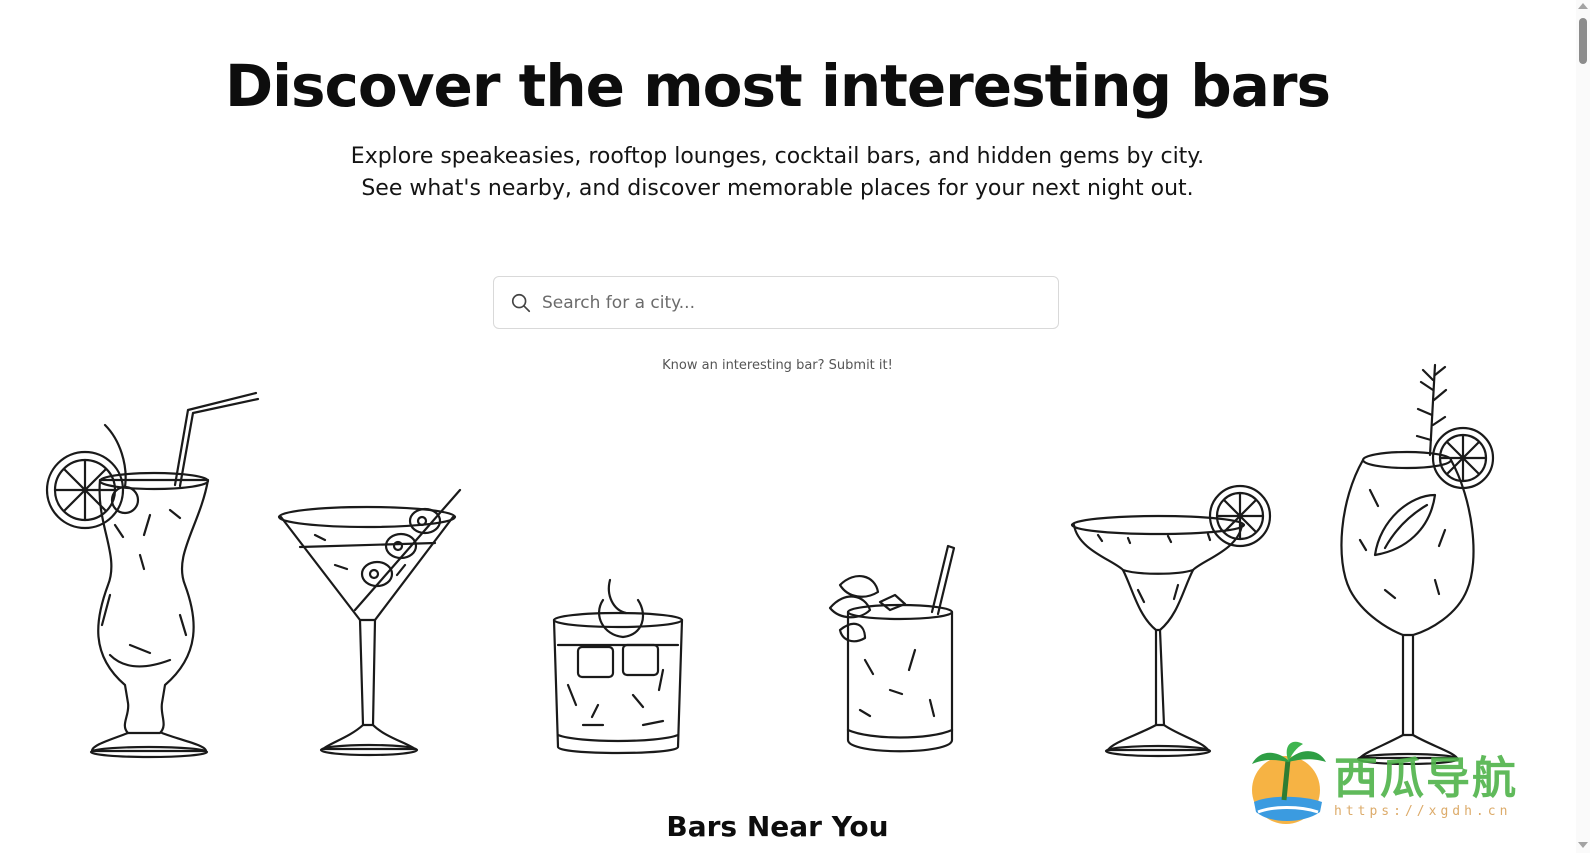  I want to click on watermark: 西瓜导航 https://xgdh.cn, so click(1398, 783).